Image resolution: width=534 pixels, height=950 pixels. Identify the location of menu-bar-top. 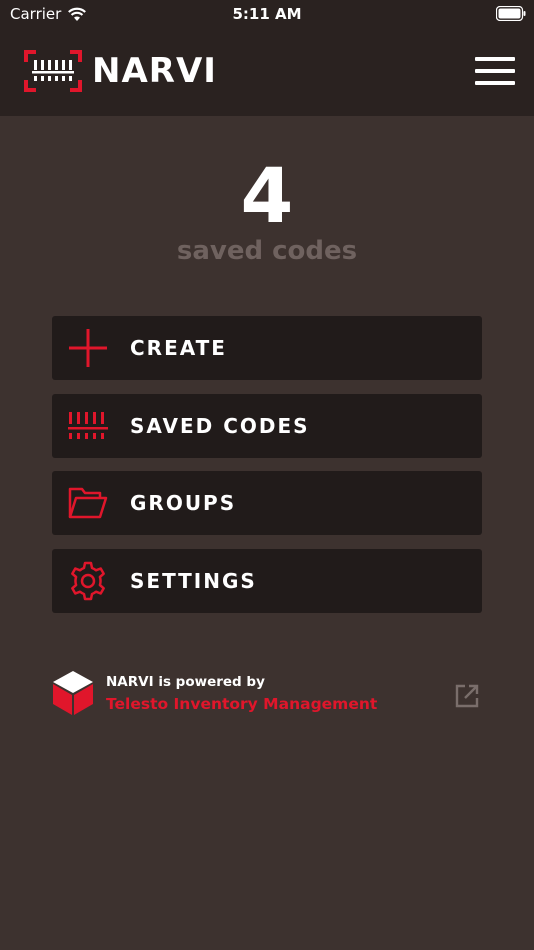
(495, 59).